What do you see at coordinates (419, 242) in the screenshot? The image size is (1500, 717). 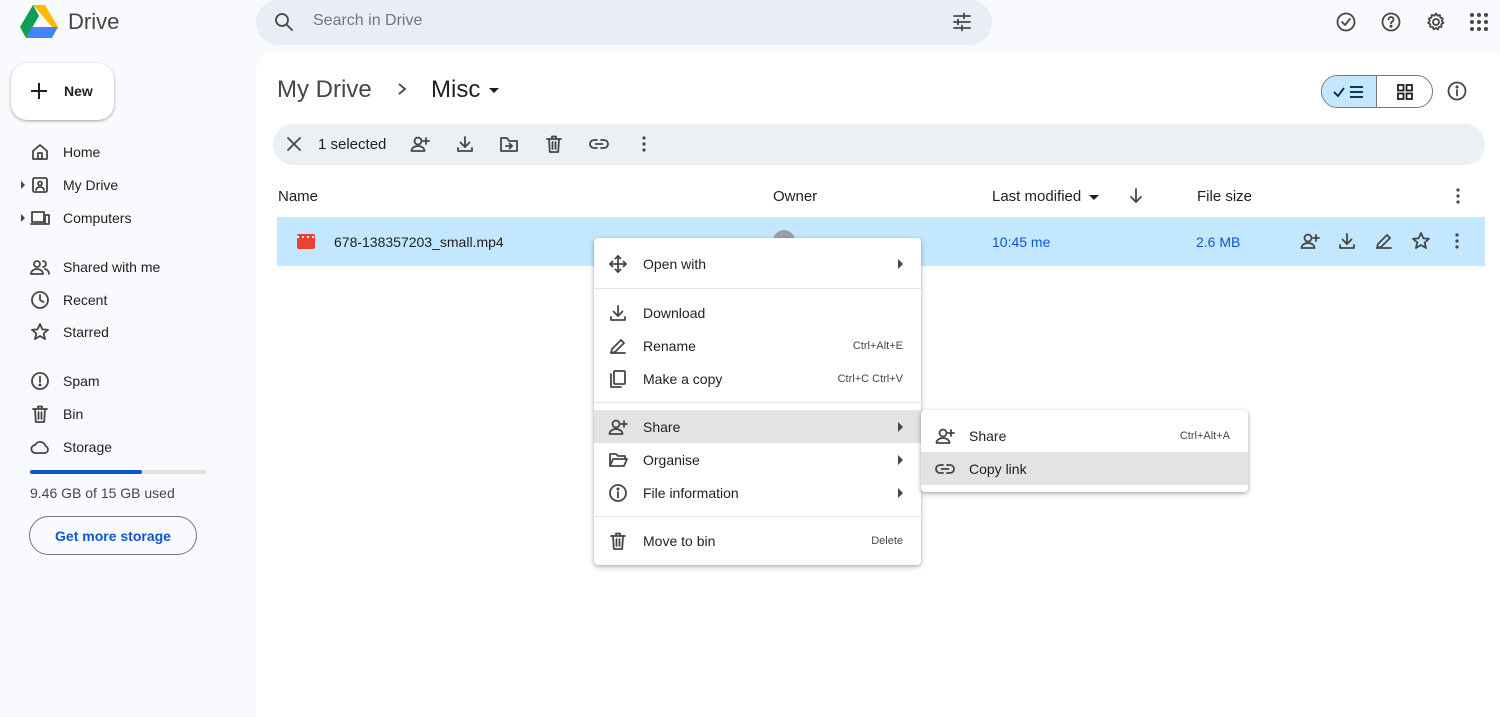 I see `file-name: 678-138357203_small.mp4` at bounding box center [419, 242].